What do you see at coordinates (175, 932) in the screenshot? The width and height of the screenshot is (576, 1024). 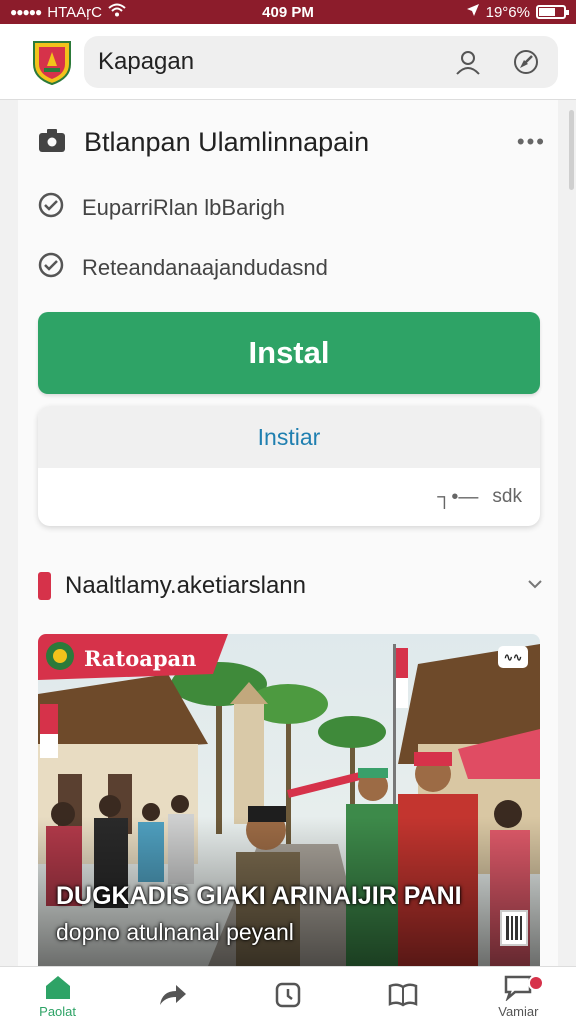 I see `hero-subtitle: dopno atulnanal peyanl` at bounding box center [175, 932].